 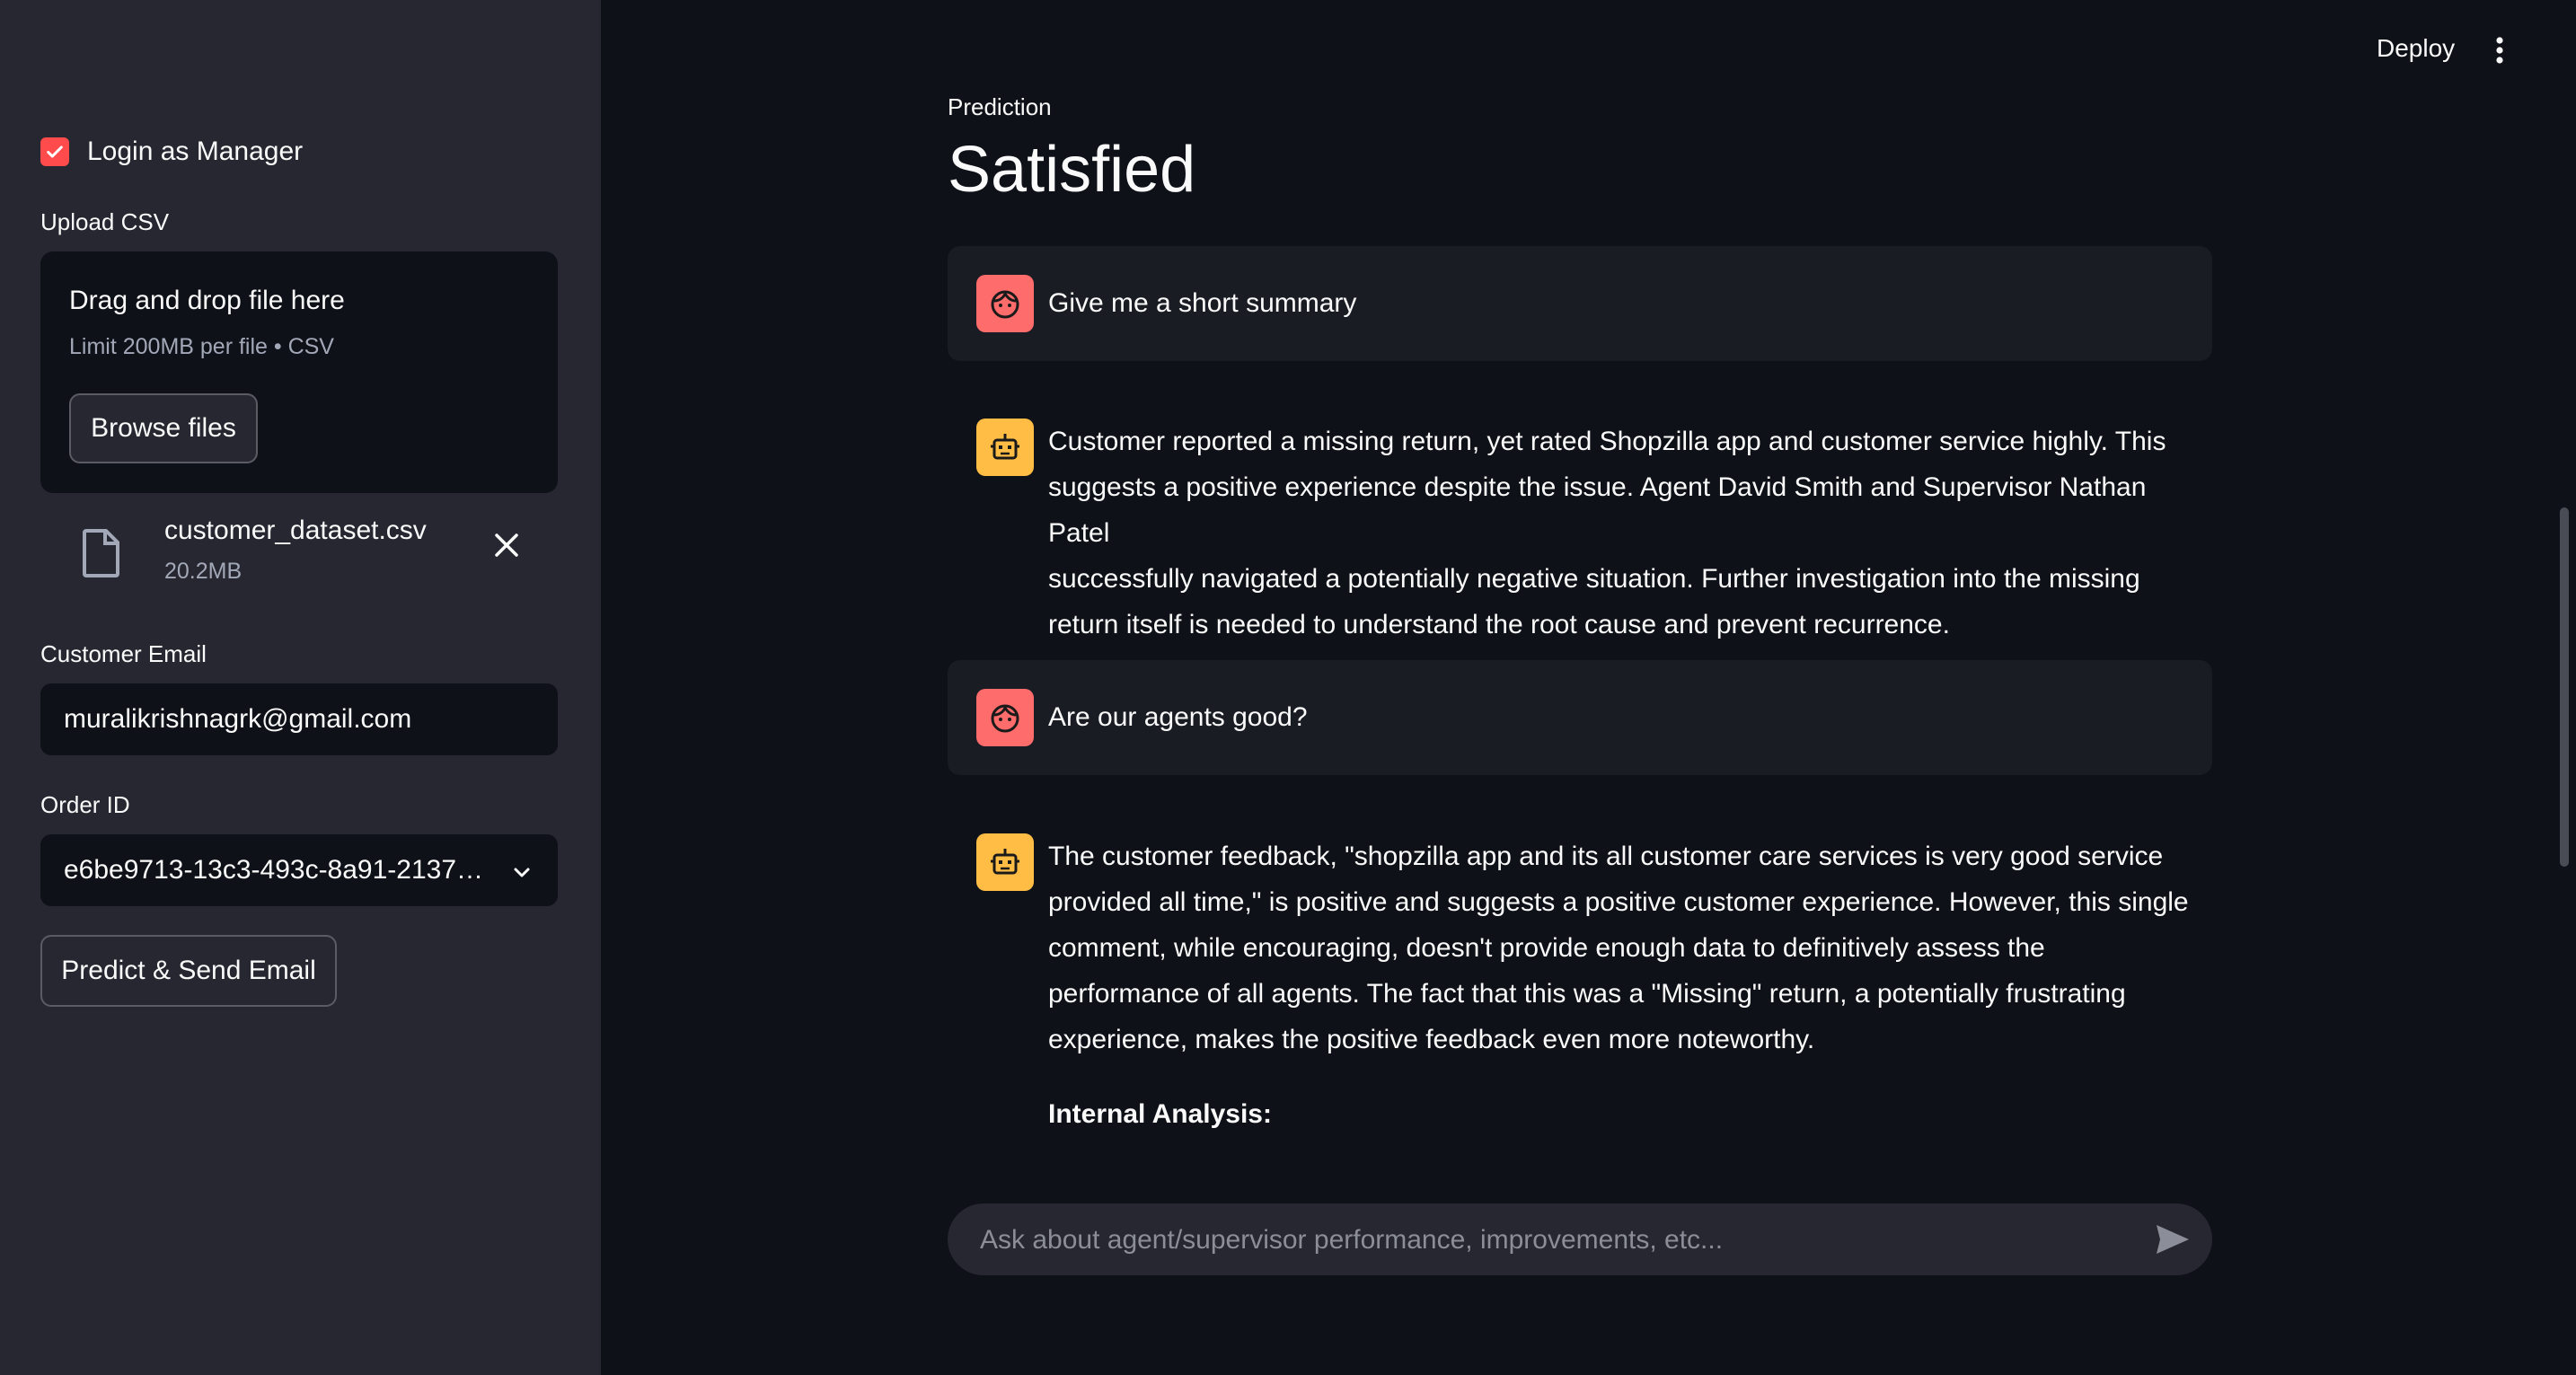 What do you see at coordinates (163, 428) in the screenshot?
I see `browse-files-button: Browse files` at bounding box center [163, 428].